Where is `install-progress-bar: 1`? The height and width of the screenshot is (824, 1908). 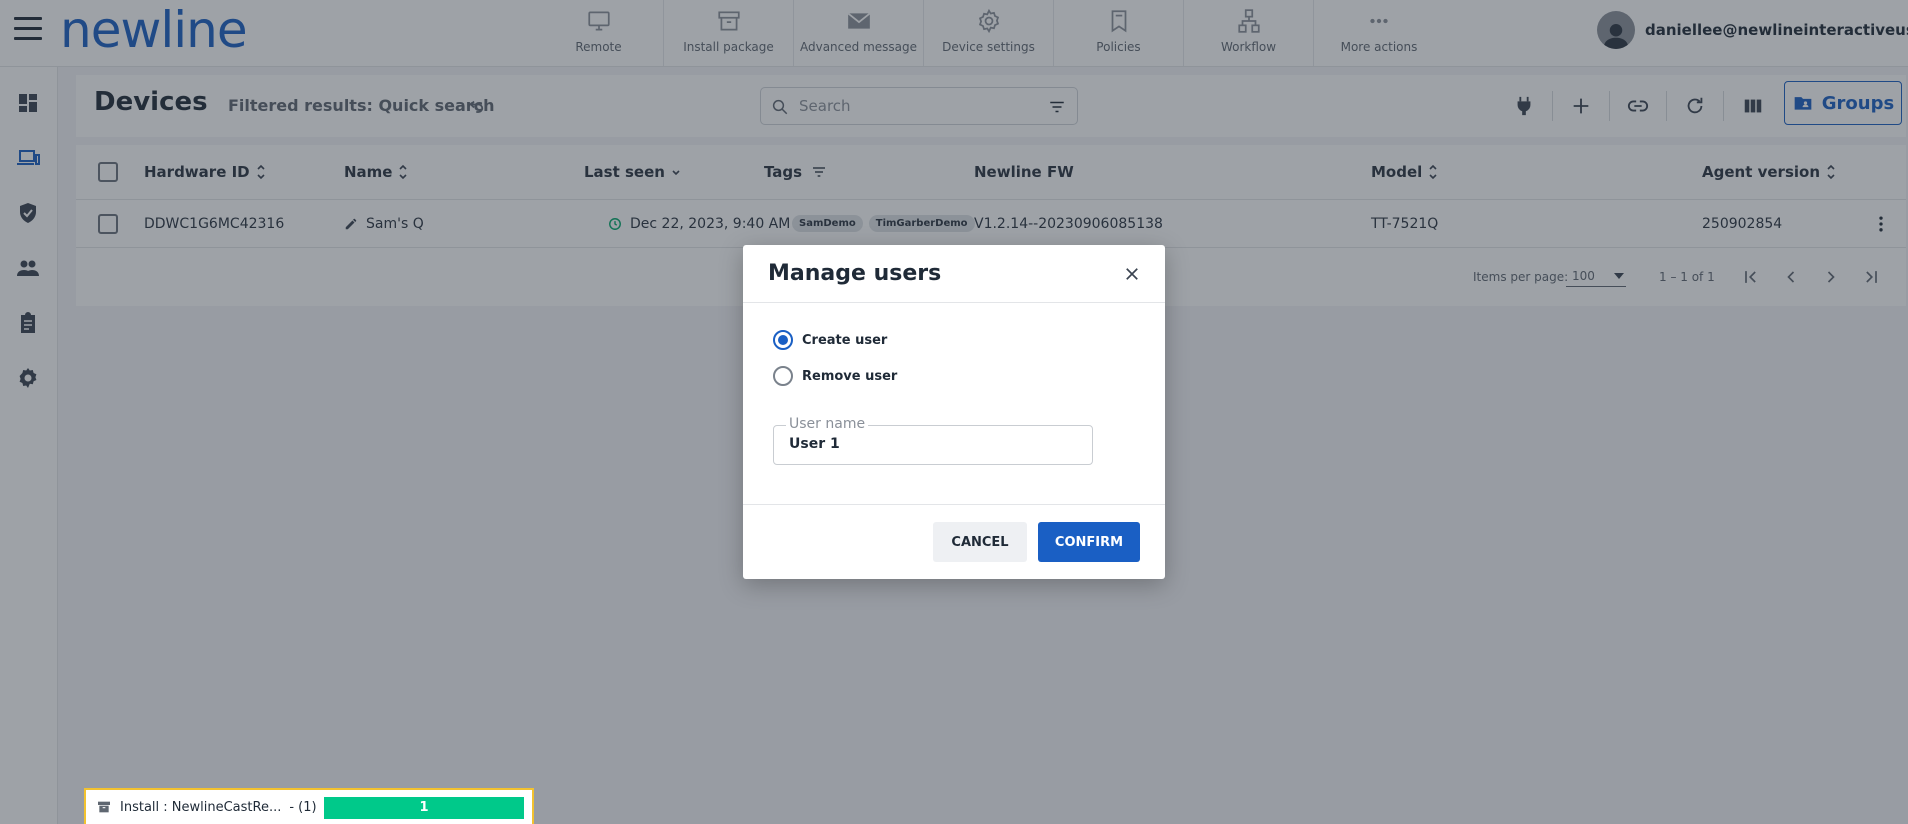
install-progress-bar: 1 is located at coordinates (424, 808).